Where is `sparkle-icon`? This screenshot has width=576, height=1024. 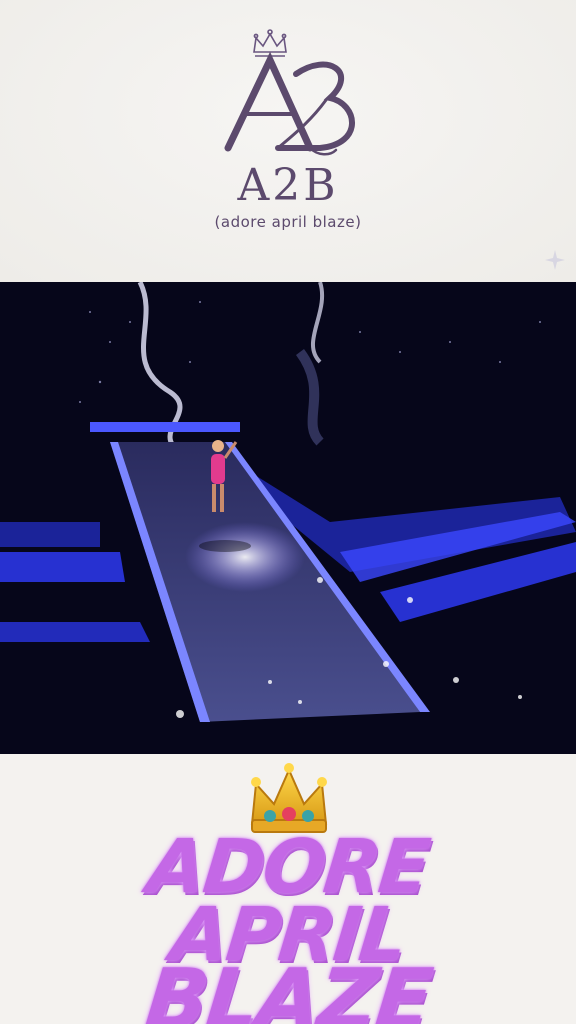 sparkle-icon is located at coordinates (555, 260).